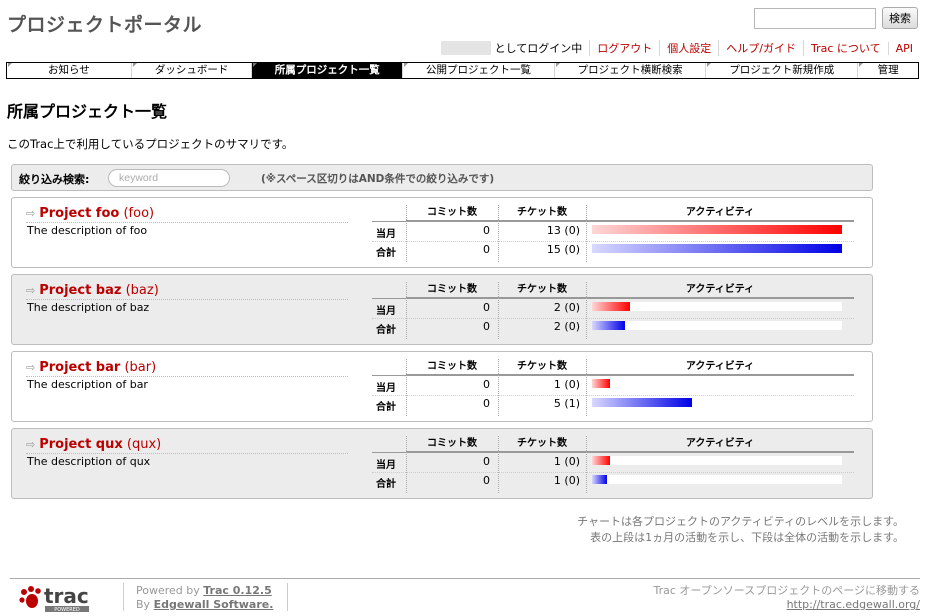  Describe the element at coordinates (67, 610) in the screenshot. I see `trac-logo-sub: POWERED` at that location.